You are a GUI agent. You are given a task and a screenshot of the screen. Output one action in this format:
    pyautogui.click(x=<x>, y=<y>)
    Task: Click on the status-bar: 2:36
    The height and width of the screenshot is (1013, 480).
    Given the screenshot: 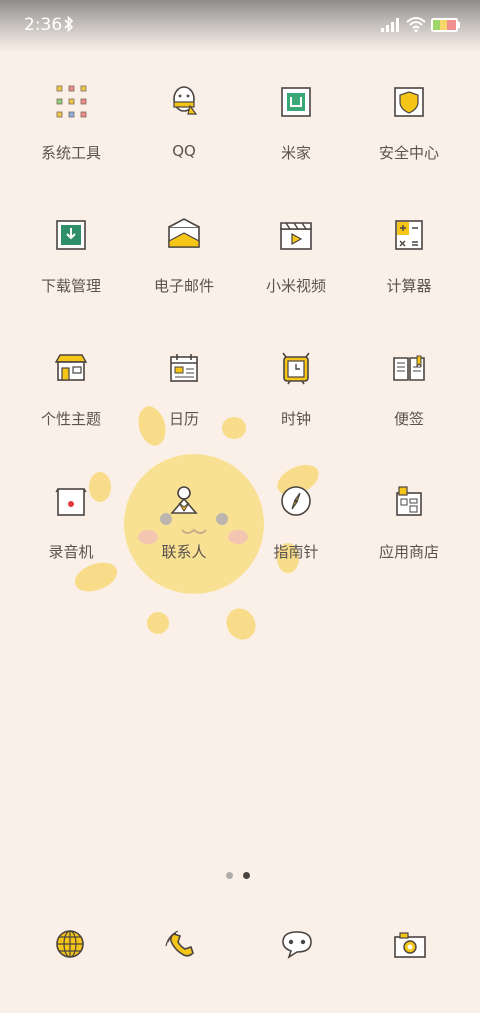 What is the action you would take?
    pyautogui.click(x=240, y=26)
    